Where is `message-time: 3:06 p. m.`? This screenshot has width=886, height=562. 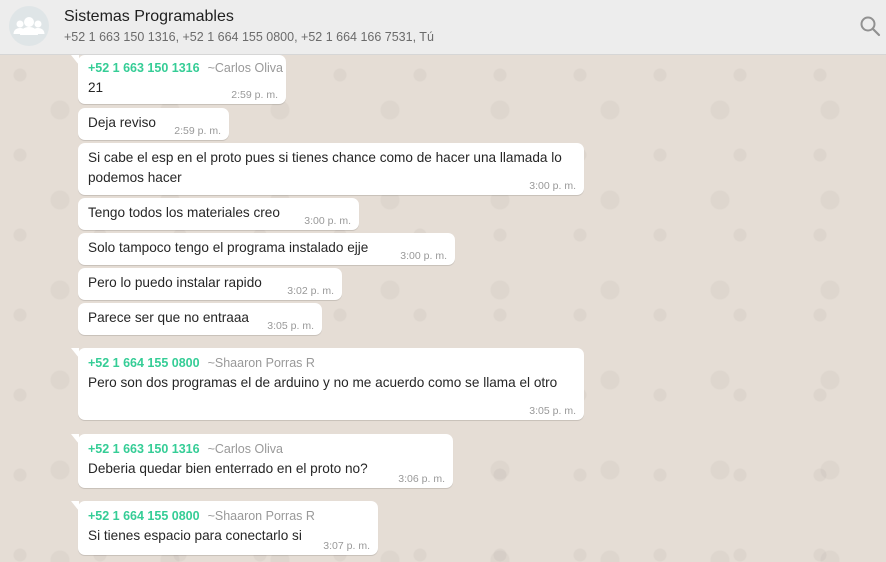
message-time: 3:06 p. m. is located at coordinates (421, 479).